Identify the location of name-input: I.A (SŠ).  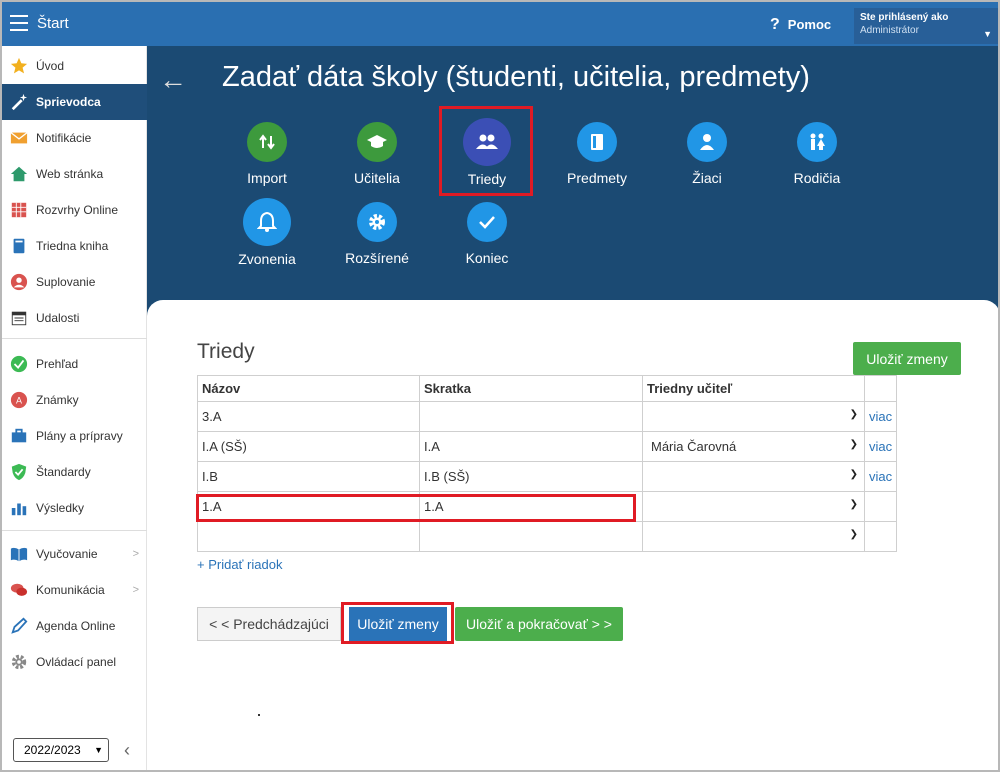
(308, 446).